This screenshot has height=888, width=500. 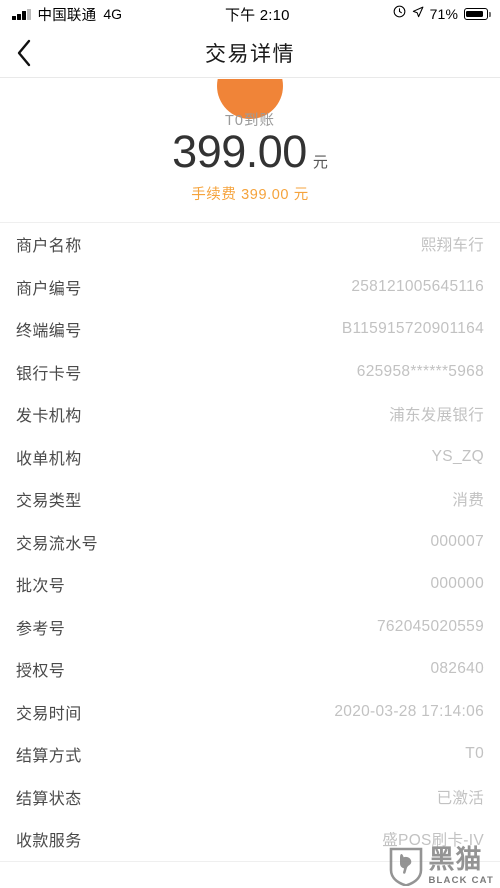 What do you see at coordinates (250, 669) in the screenshot?
I see `detail-row: 授权号 082640` at bounding box center [250, 669].